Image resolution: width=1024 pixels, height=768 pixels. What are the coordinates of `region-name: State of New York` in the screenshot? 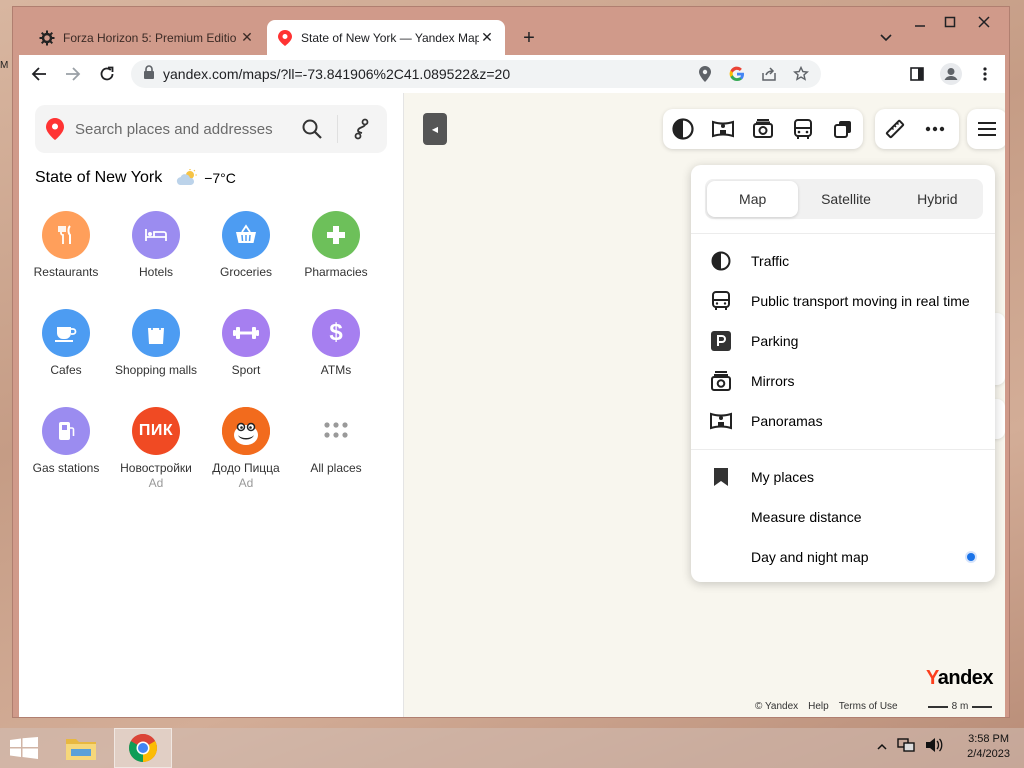 It's located at (98, 178).